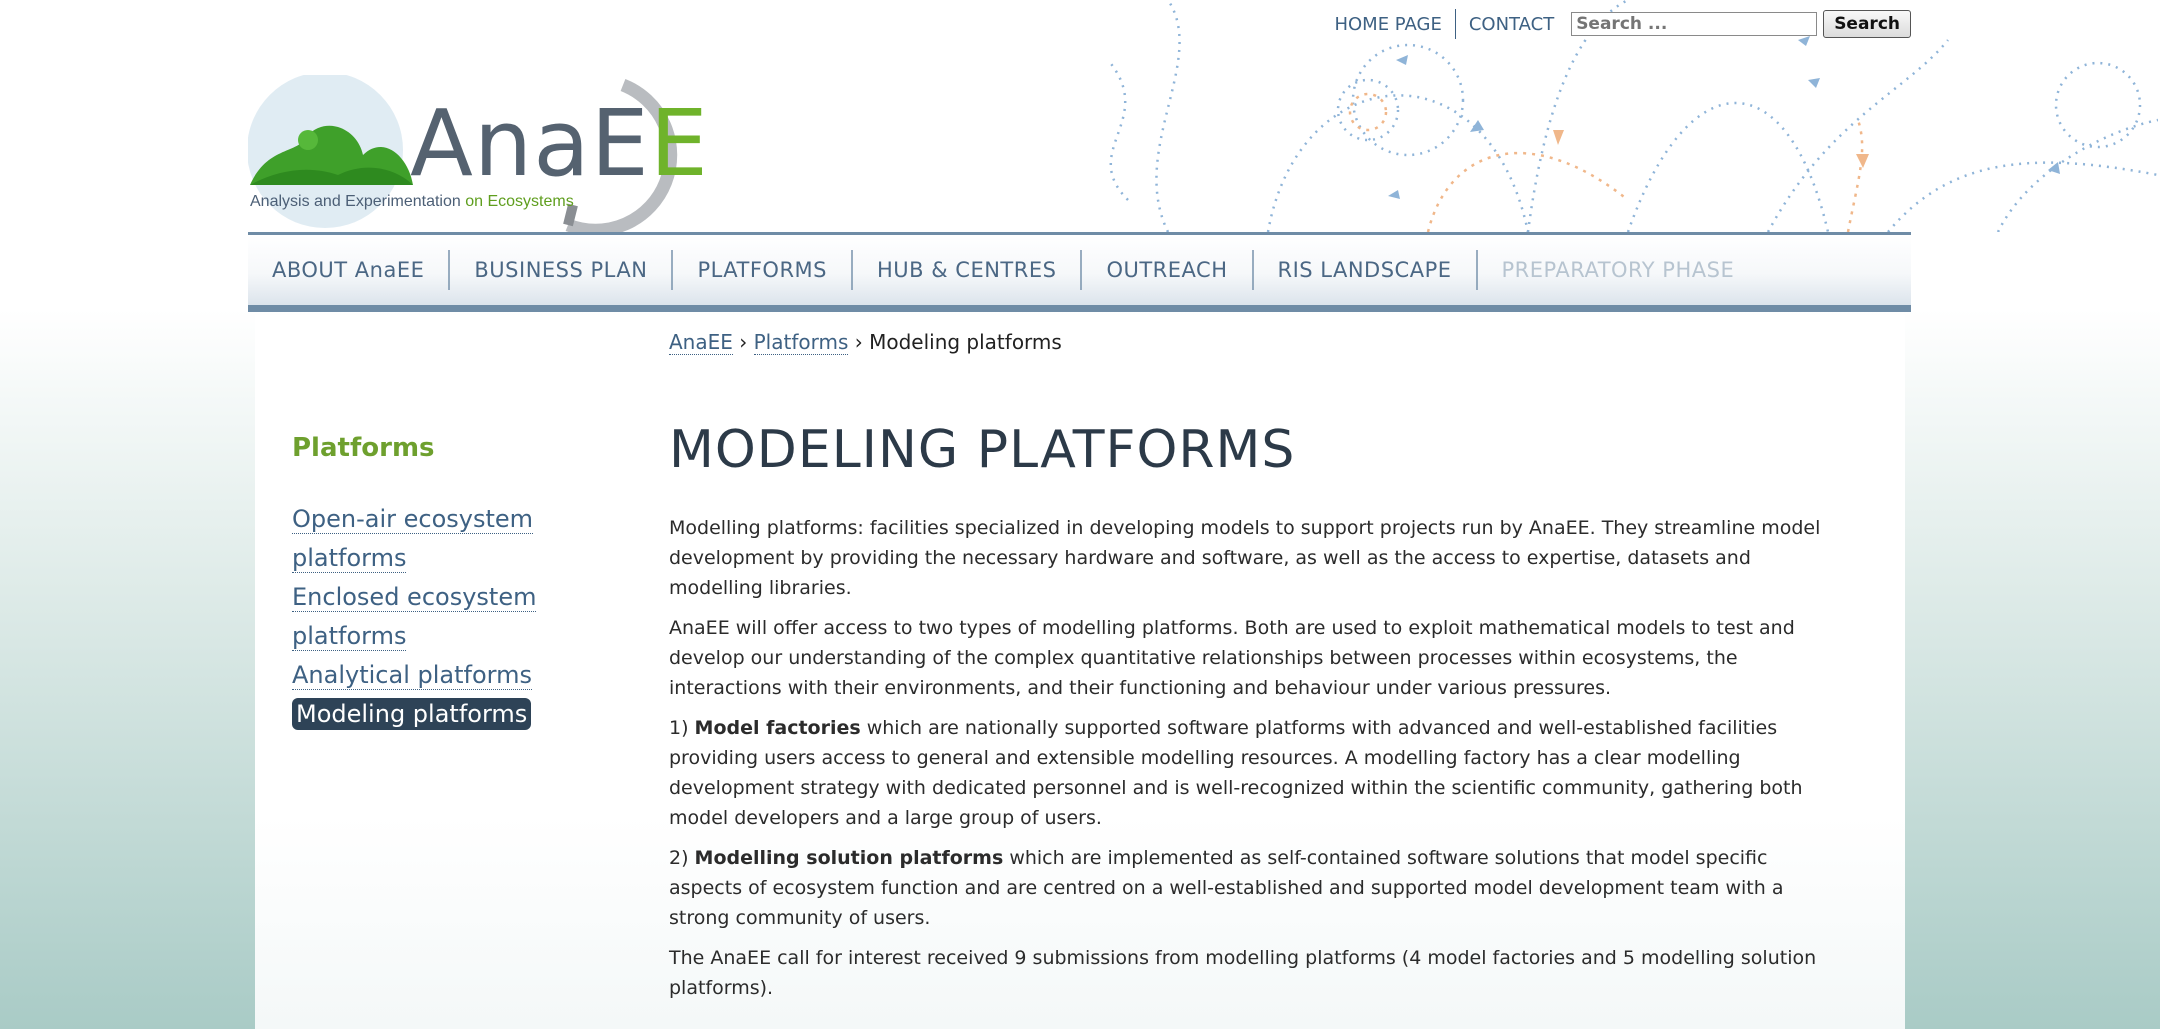  What do you see at coordinates (1166, 270) in the screenshot?
I see `nav-item-outreach: OUTREACH` at bounding box center [1166, 270].